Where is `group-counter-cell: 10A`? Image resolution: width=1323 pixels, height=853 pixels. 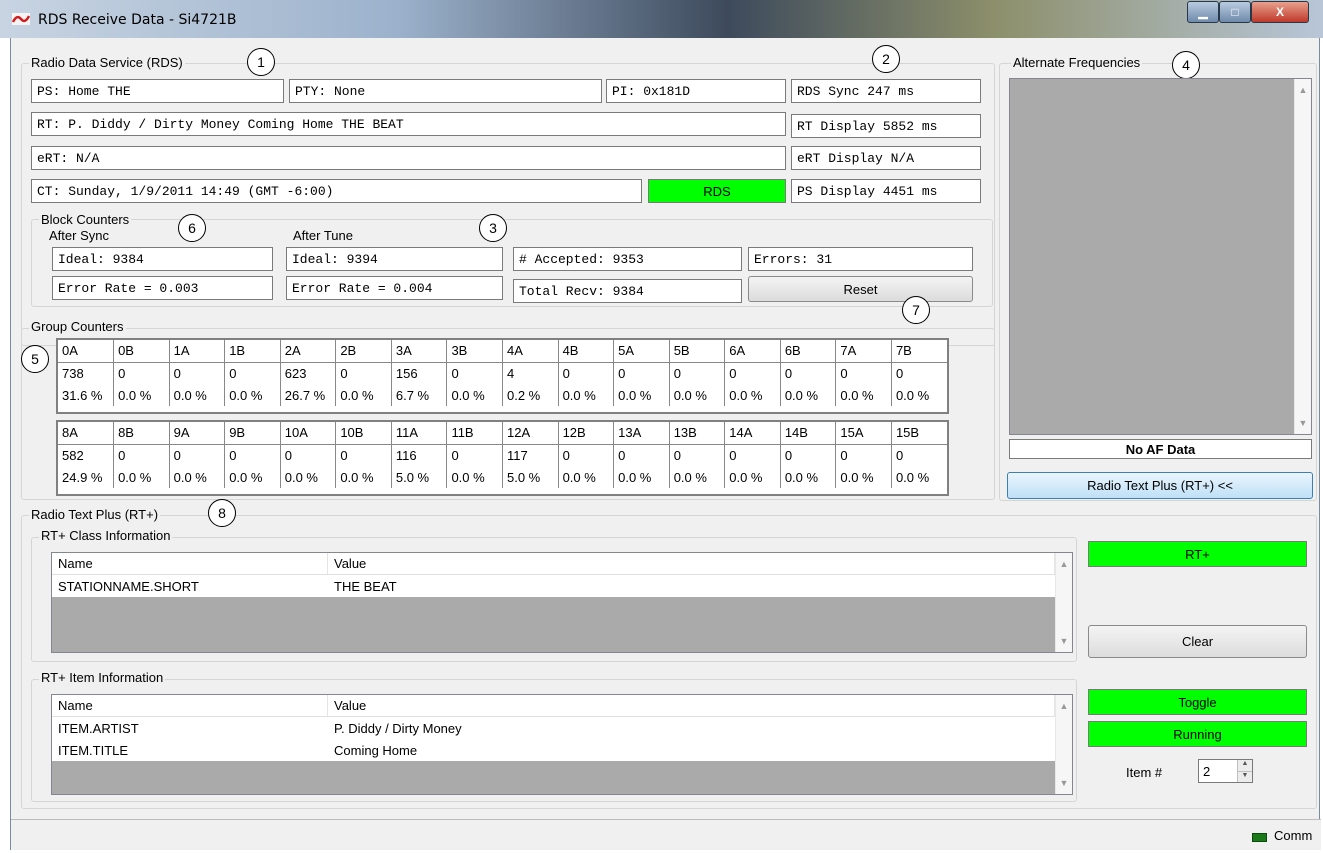
group-counter-cell: 10A is located at coordinates (307, 433).